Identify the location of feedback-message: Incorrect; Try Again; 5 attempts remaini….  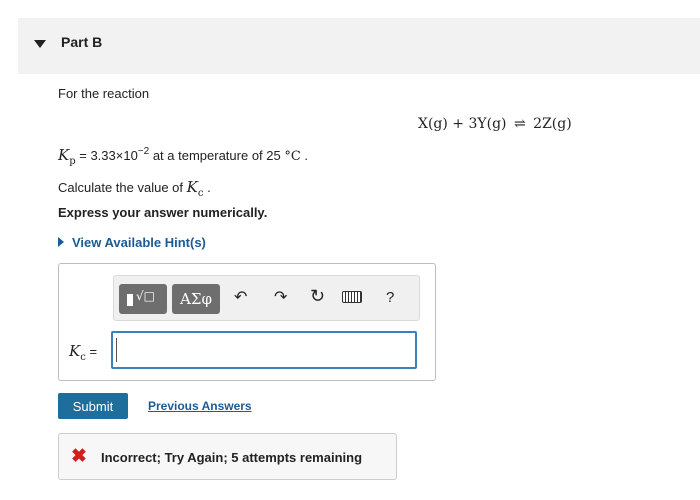
(232, 457).